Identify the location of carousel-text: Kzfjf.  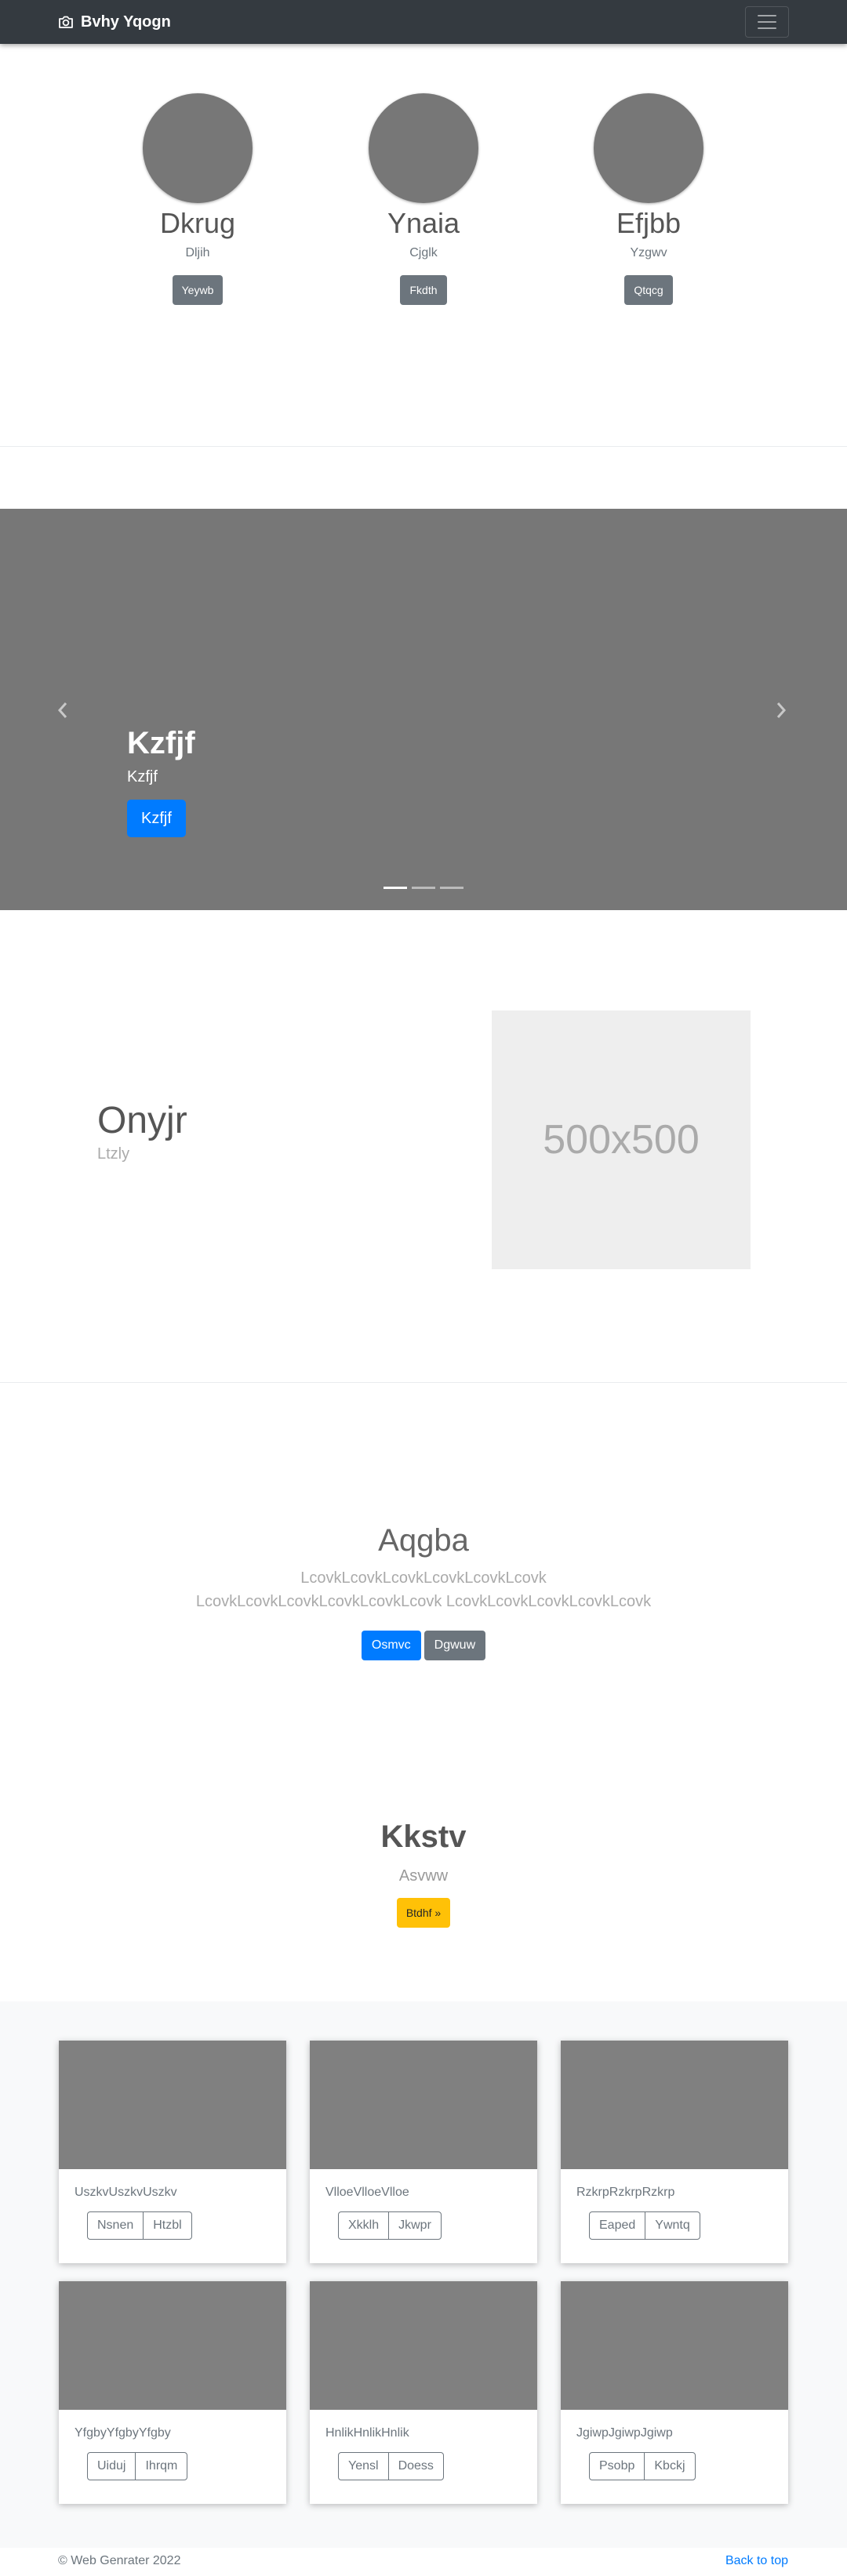
(142, 777).